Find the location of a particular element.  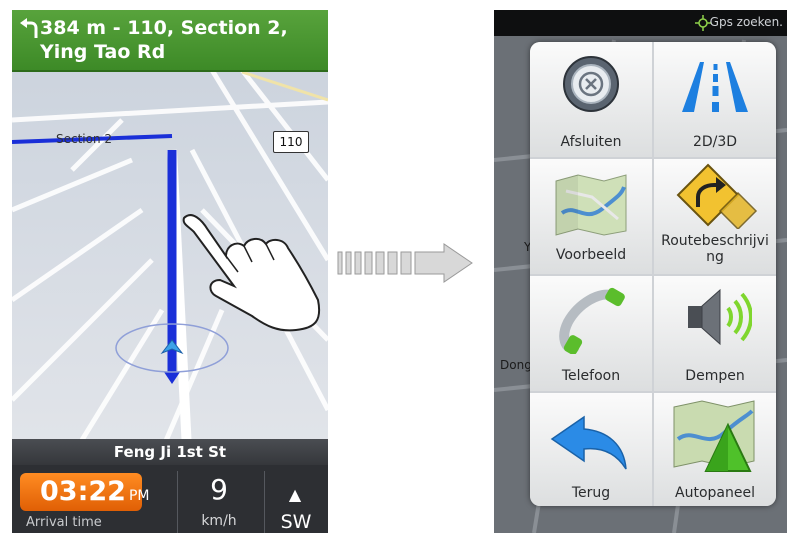

car-panel-icon is located at coordinates (714, 436).